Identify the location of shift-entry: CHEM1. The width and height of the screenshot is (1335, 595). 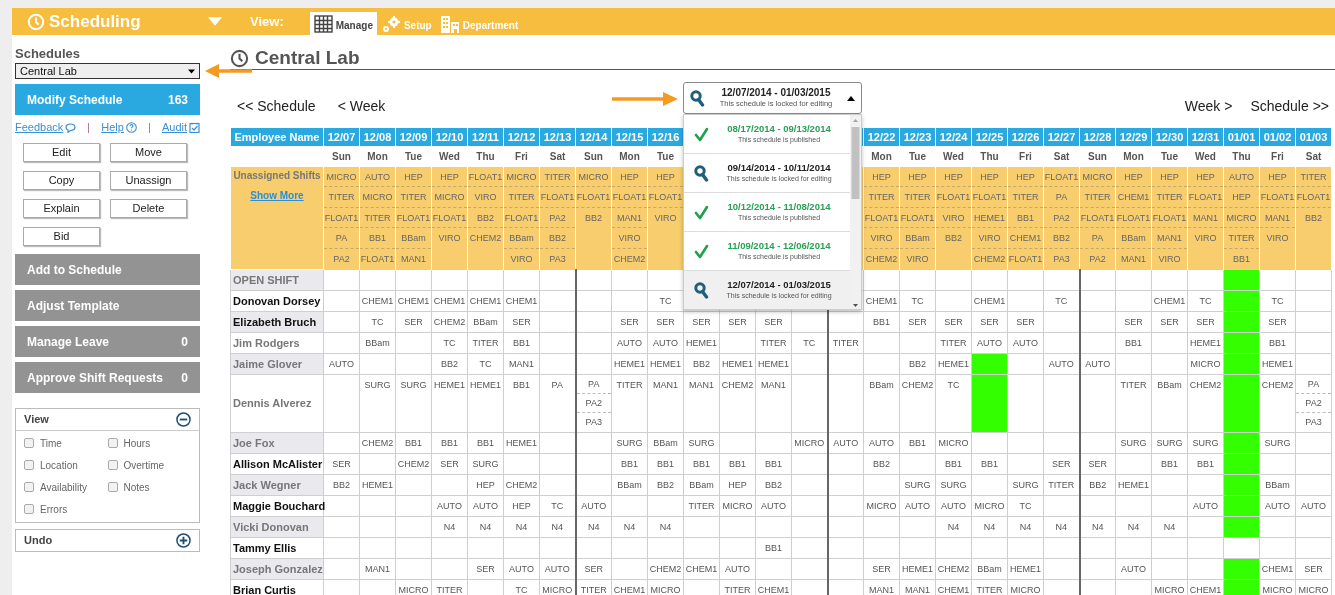
(1025, 238).